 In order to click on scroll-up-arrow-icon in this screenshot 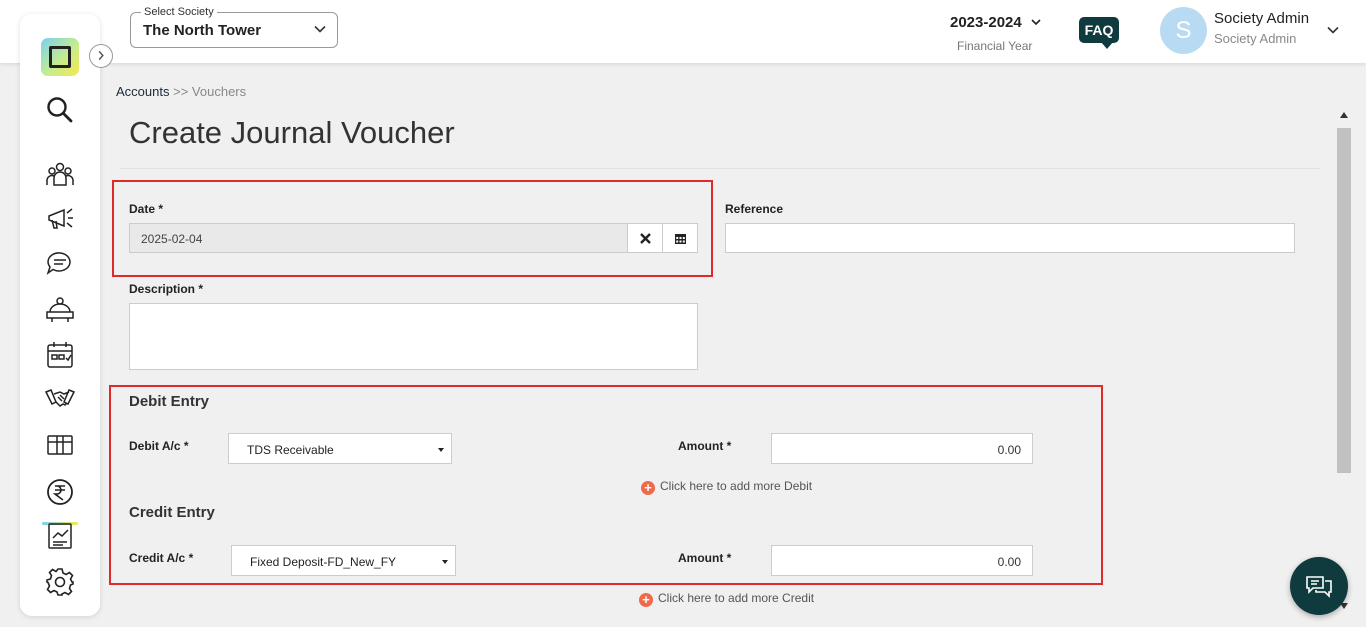, I will do `click(1344, 115)`.